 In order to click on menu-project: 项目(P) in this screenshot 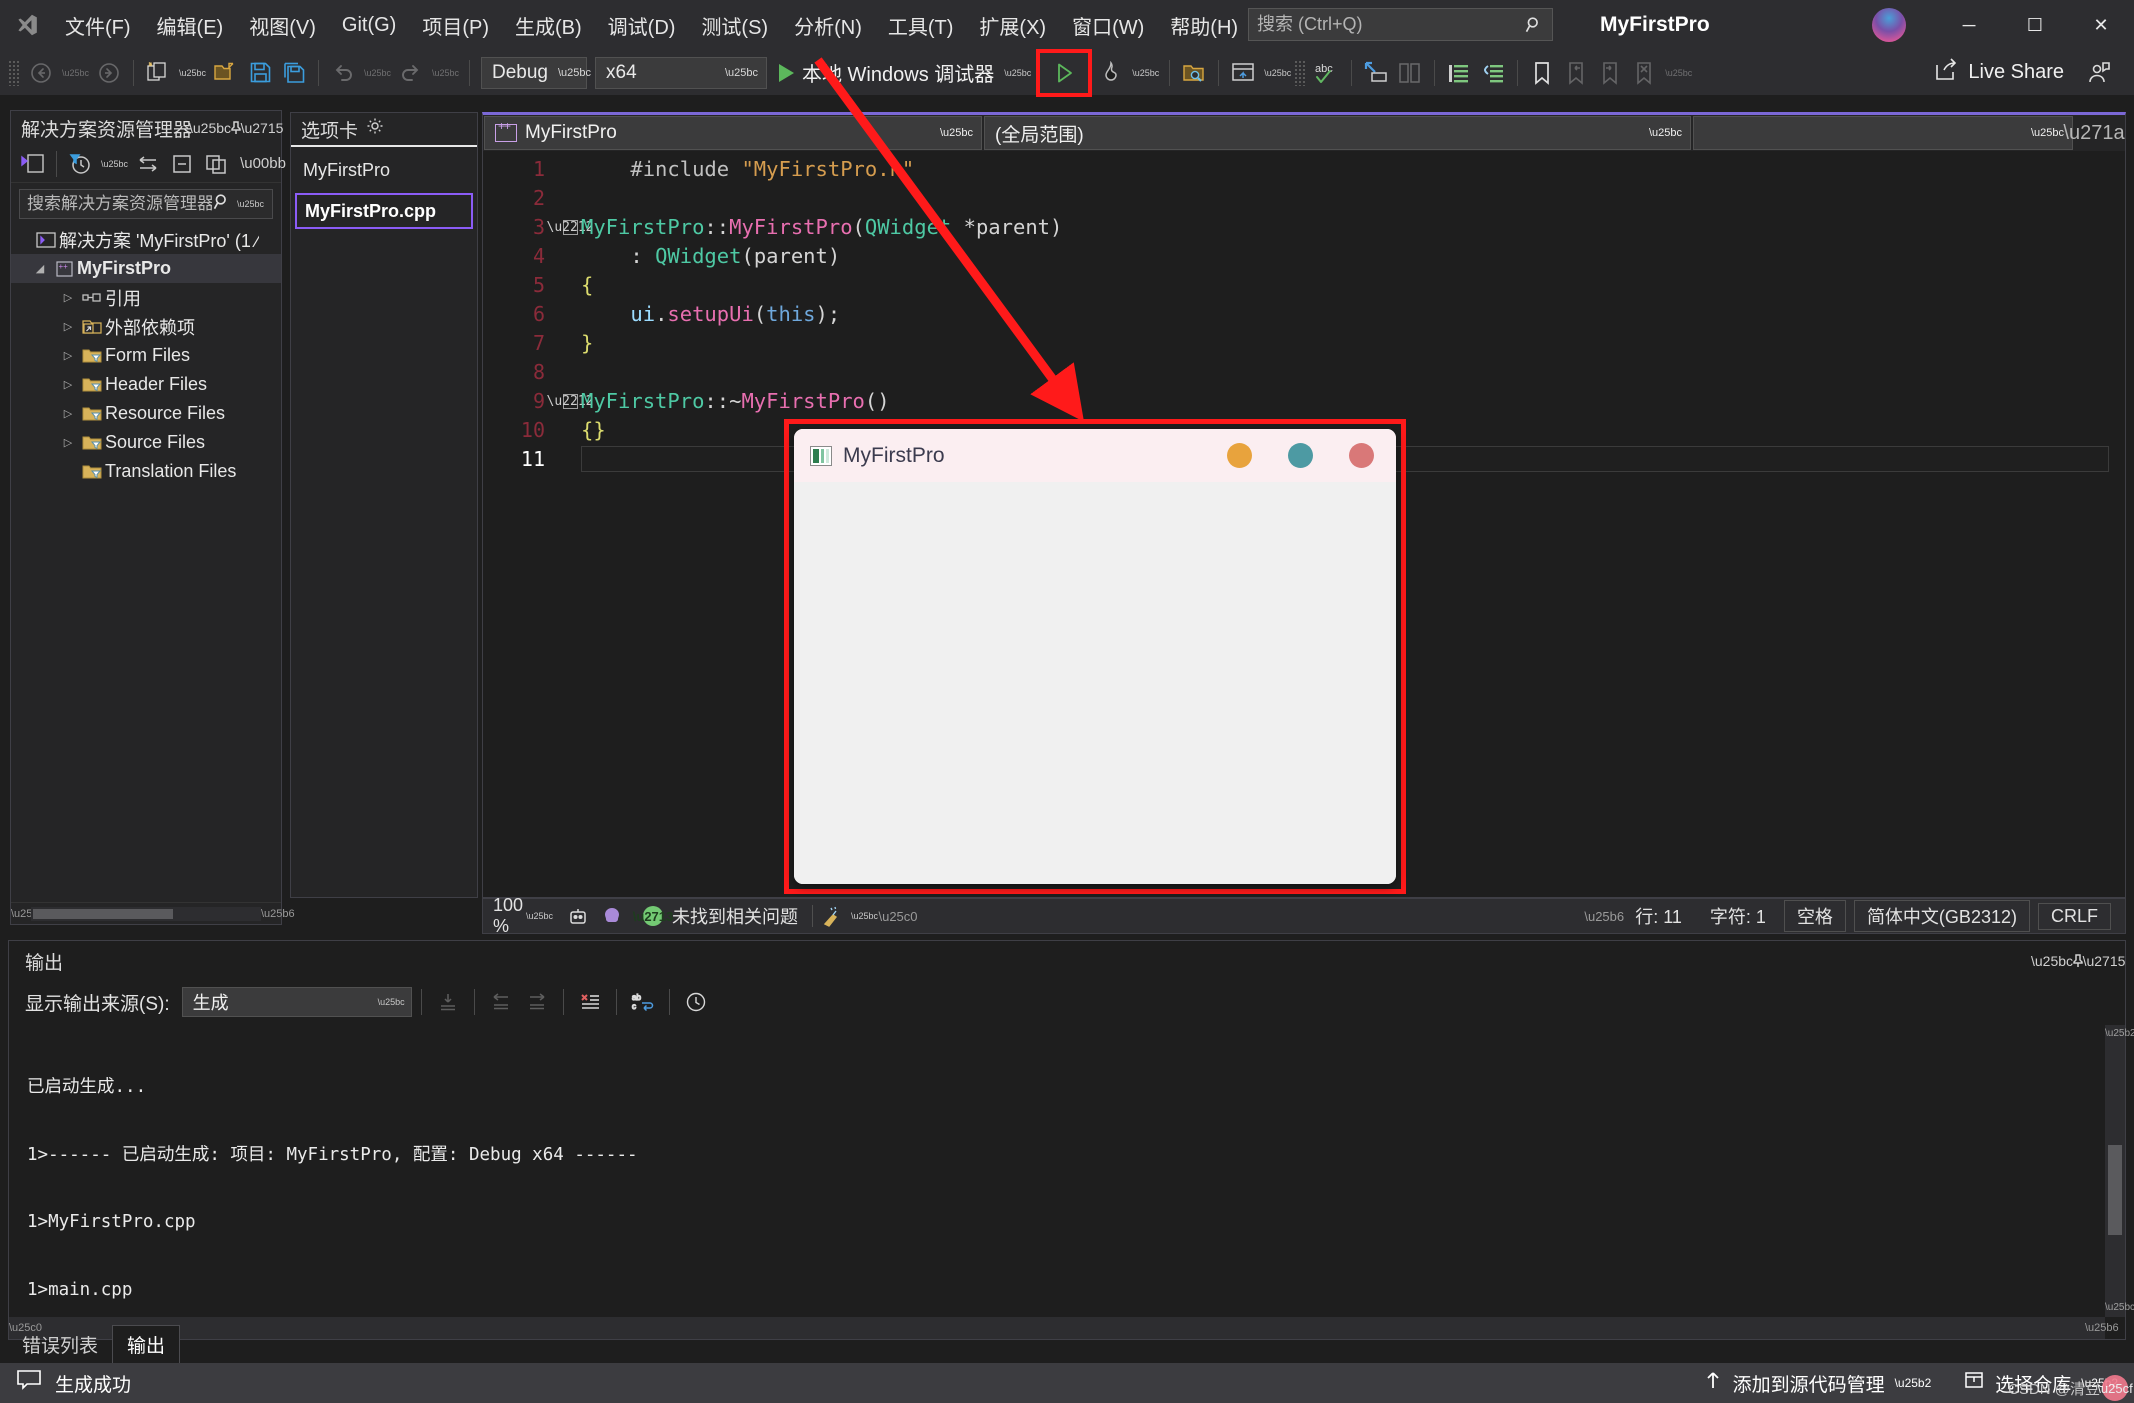, I will do `click(455, 25)`.